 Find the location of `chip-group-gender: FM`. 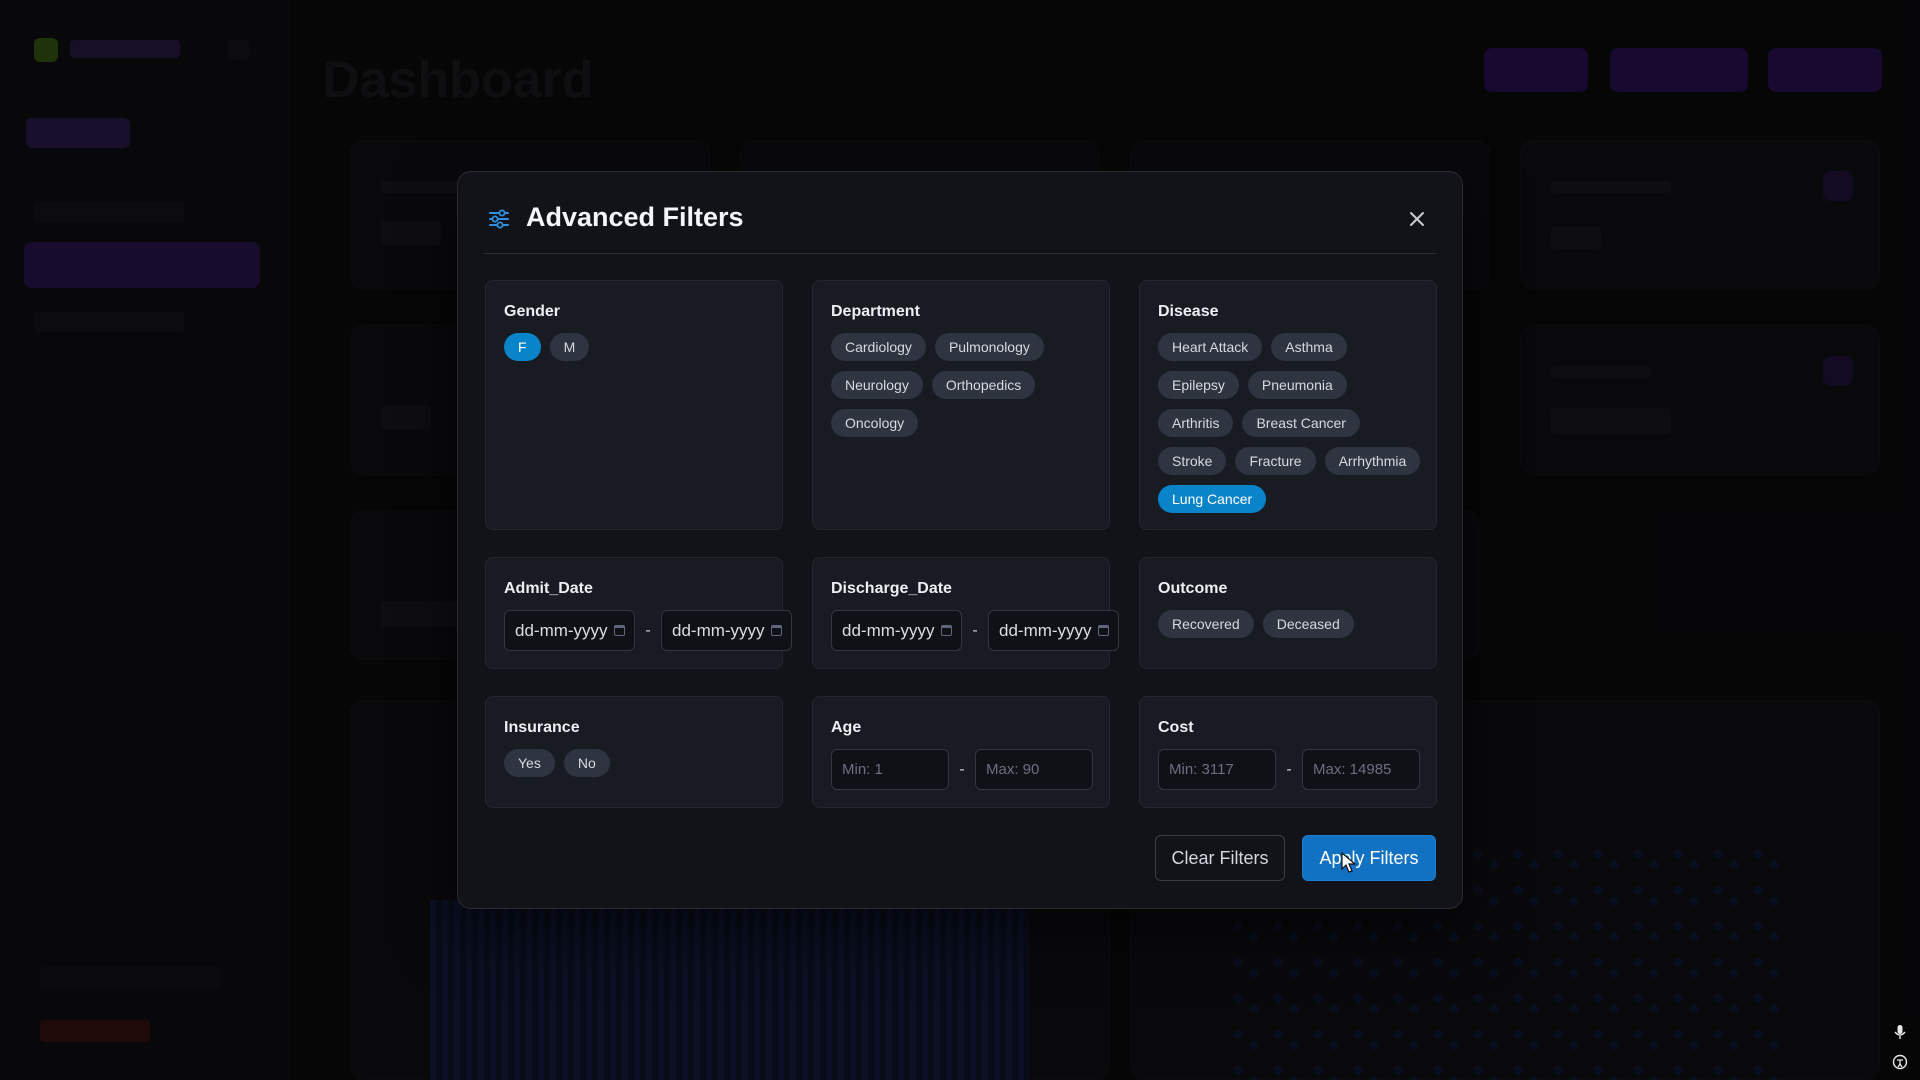

chip-group-gender: FM is located at coordinates (636, 347).